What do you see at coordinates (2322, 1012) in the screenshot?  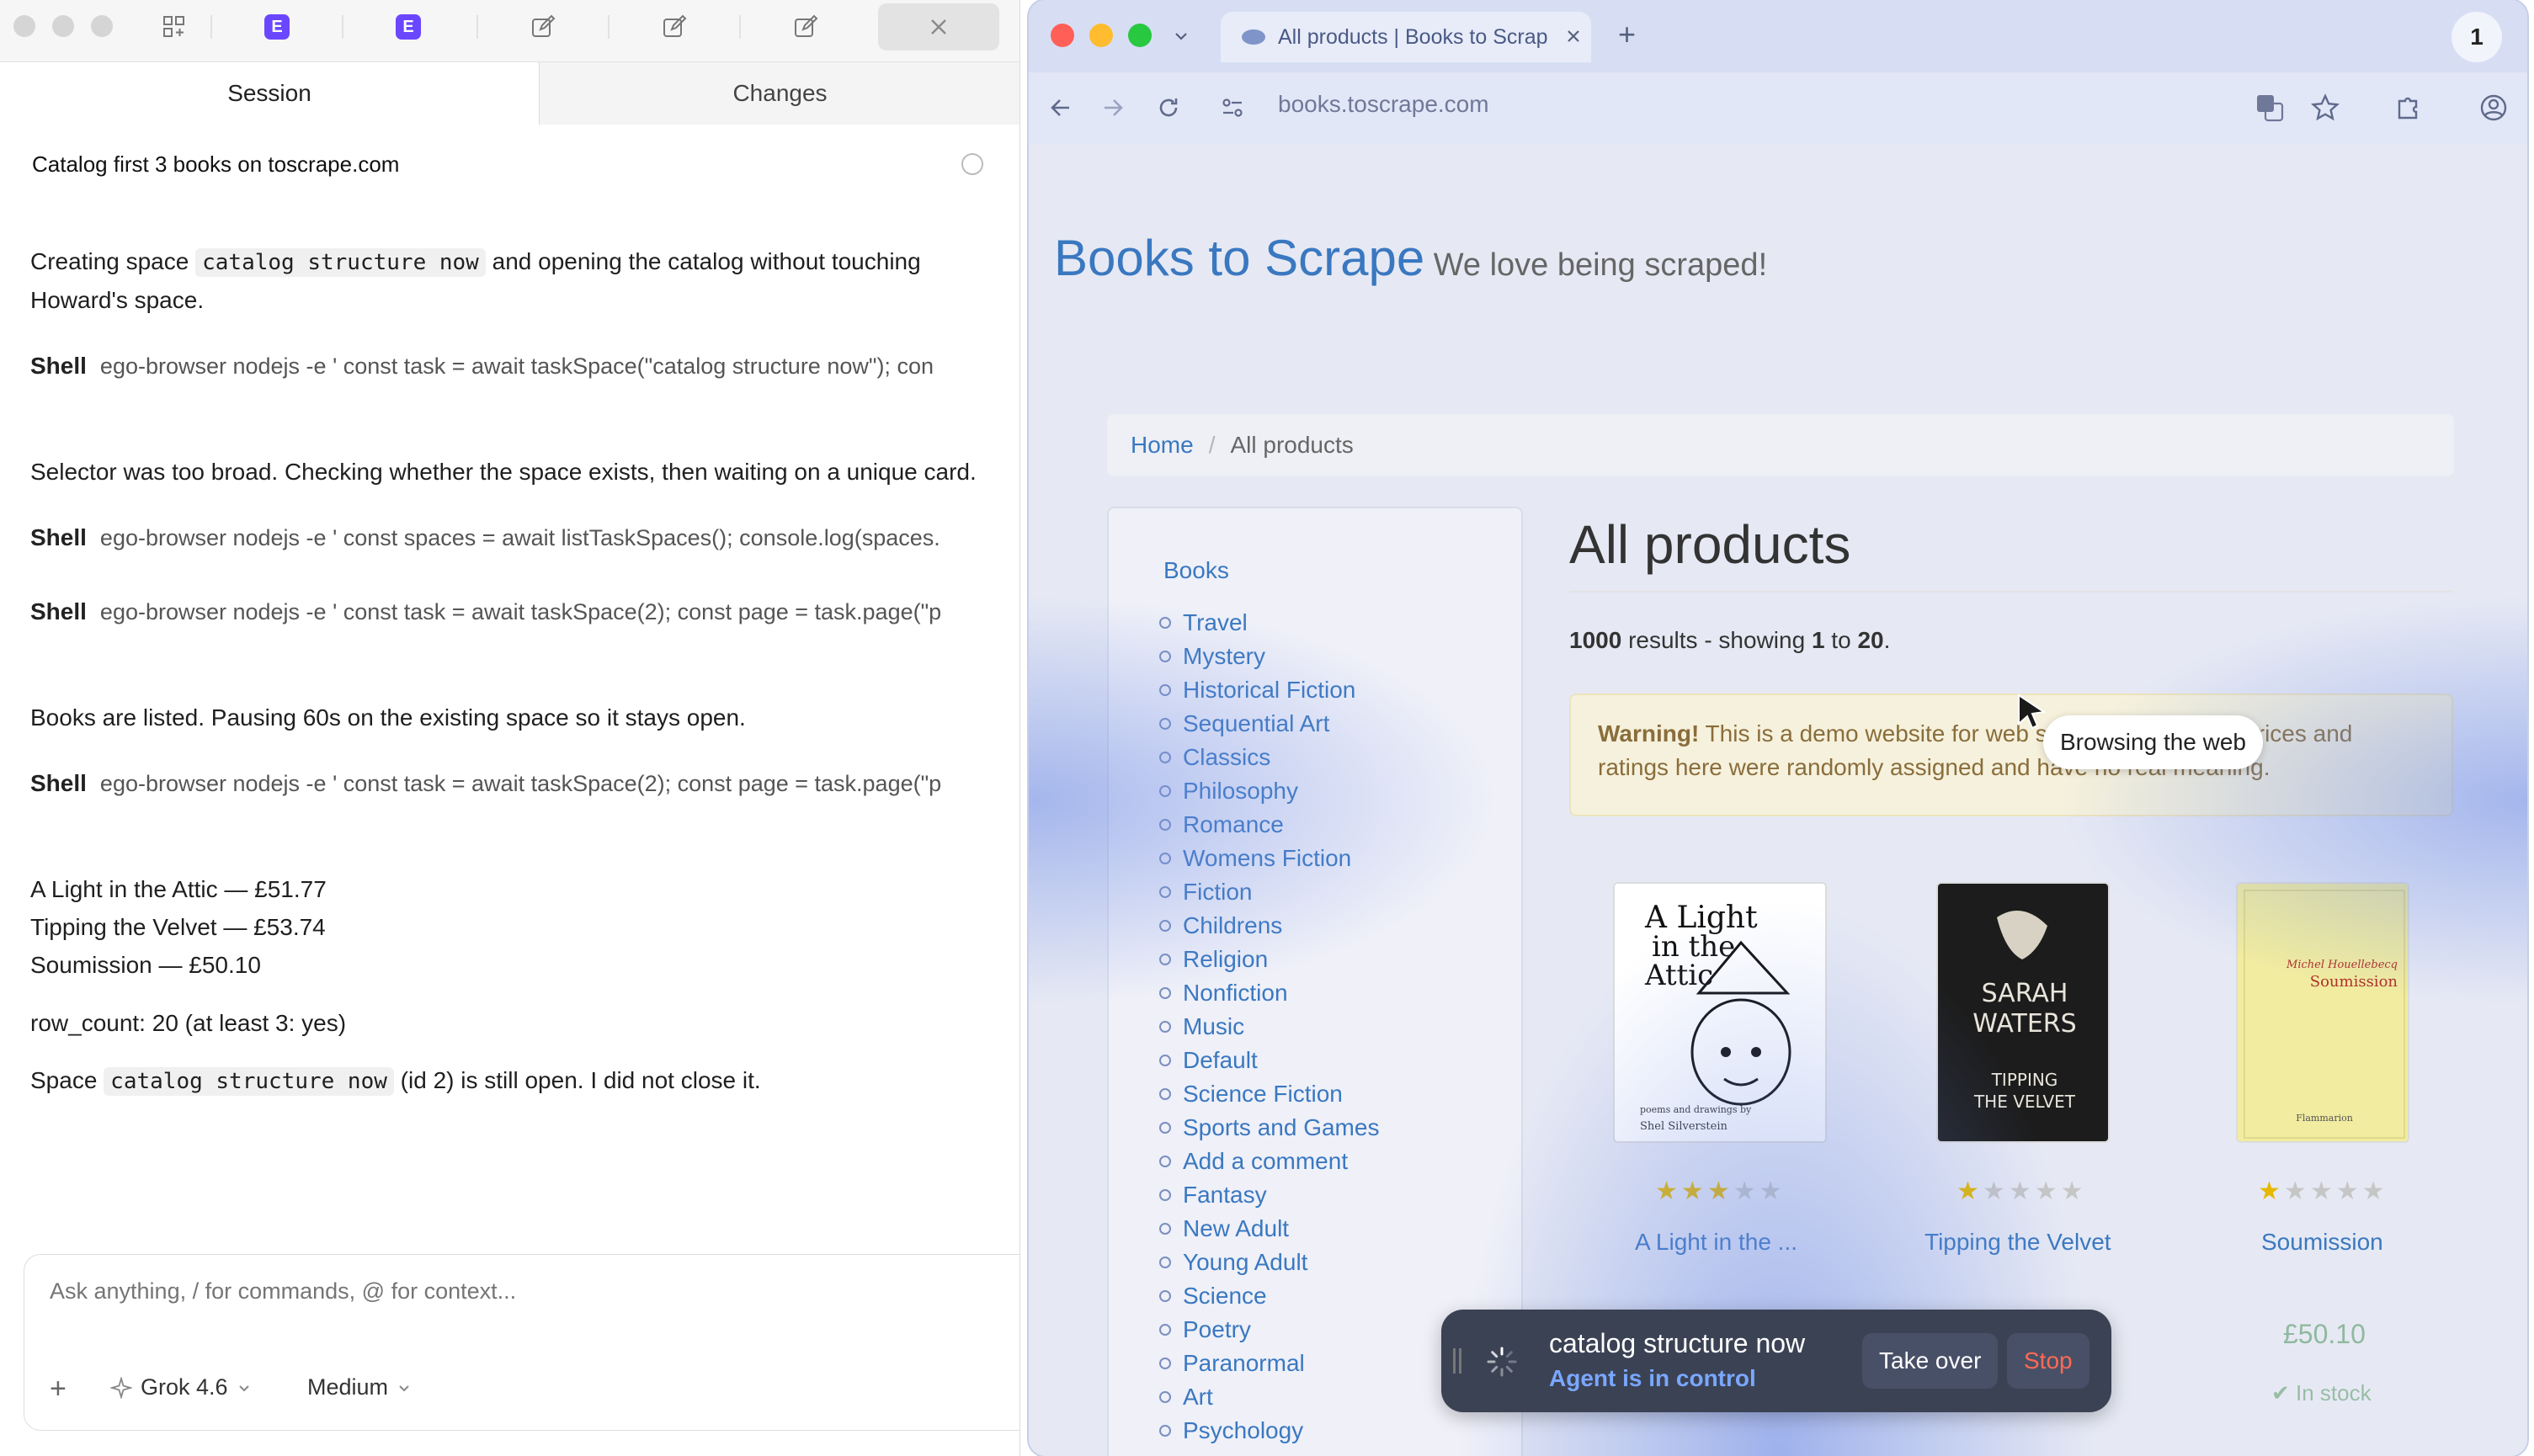 I see `book-cover-soumission: Michel Houellebecq Soumission Flammarion` at bounding box center [2322, 1012].